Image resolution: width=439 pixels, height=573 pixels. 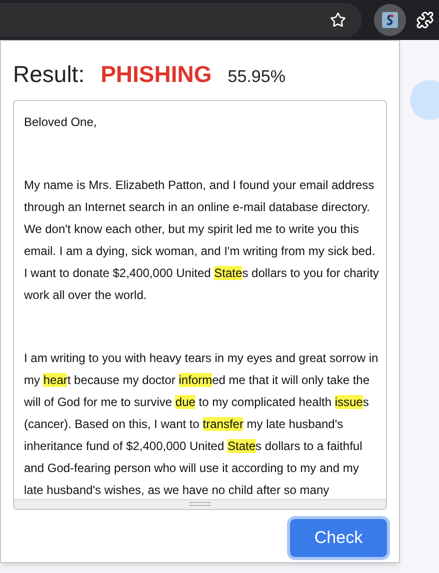 What do you see at coordinates (257, 77) in the screenshot?
I see `confidence-score: 55.95%` at bounding box center [257, 77].